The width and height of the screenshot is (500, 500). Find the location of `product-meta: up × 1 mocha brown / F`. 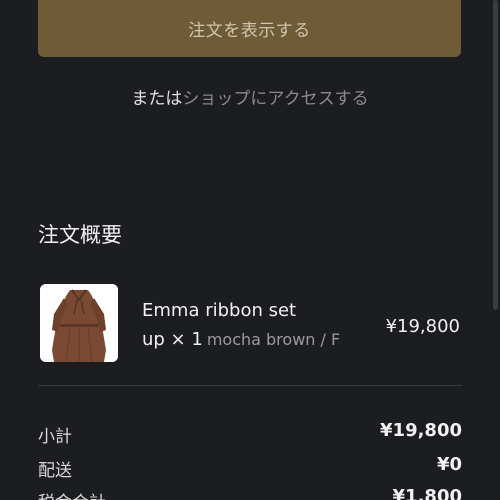

product-meta: up × 1 mocha brown / F is located at coordinates (241, 339).